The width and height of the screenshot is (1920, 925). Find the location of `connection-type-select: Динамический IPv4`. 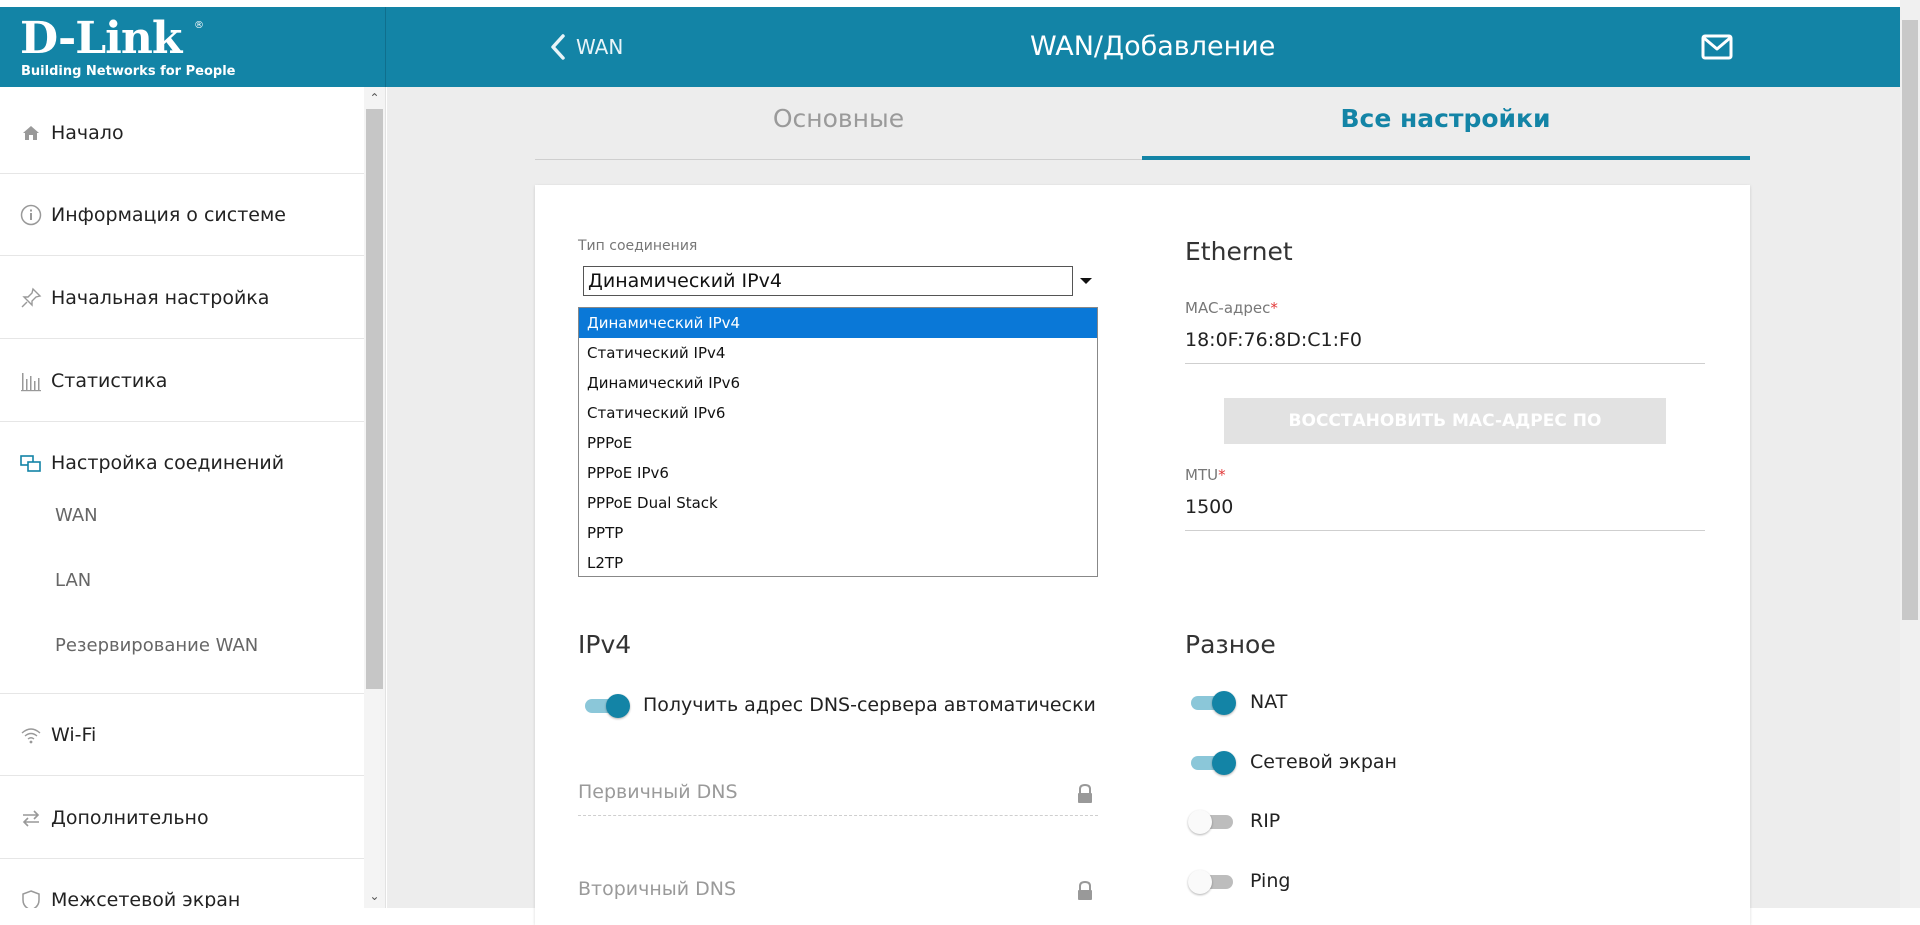

connection-type-select: Динамический IPv4 is located at coordinates (828, 281).